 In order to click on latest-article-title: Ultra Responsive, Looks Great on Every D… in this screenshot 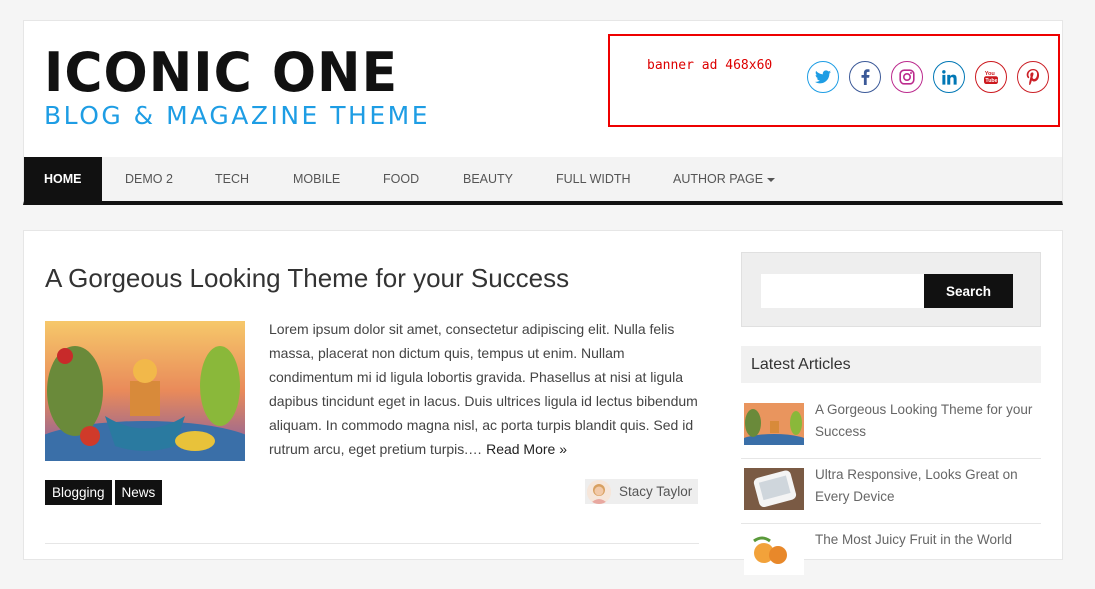, I will do `click(925, 486)`.